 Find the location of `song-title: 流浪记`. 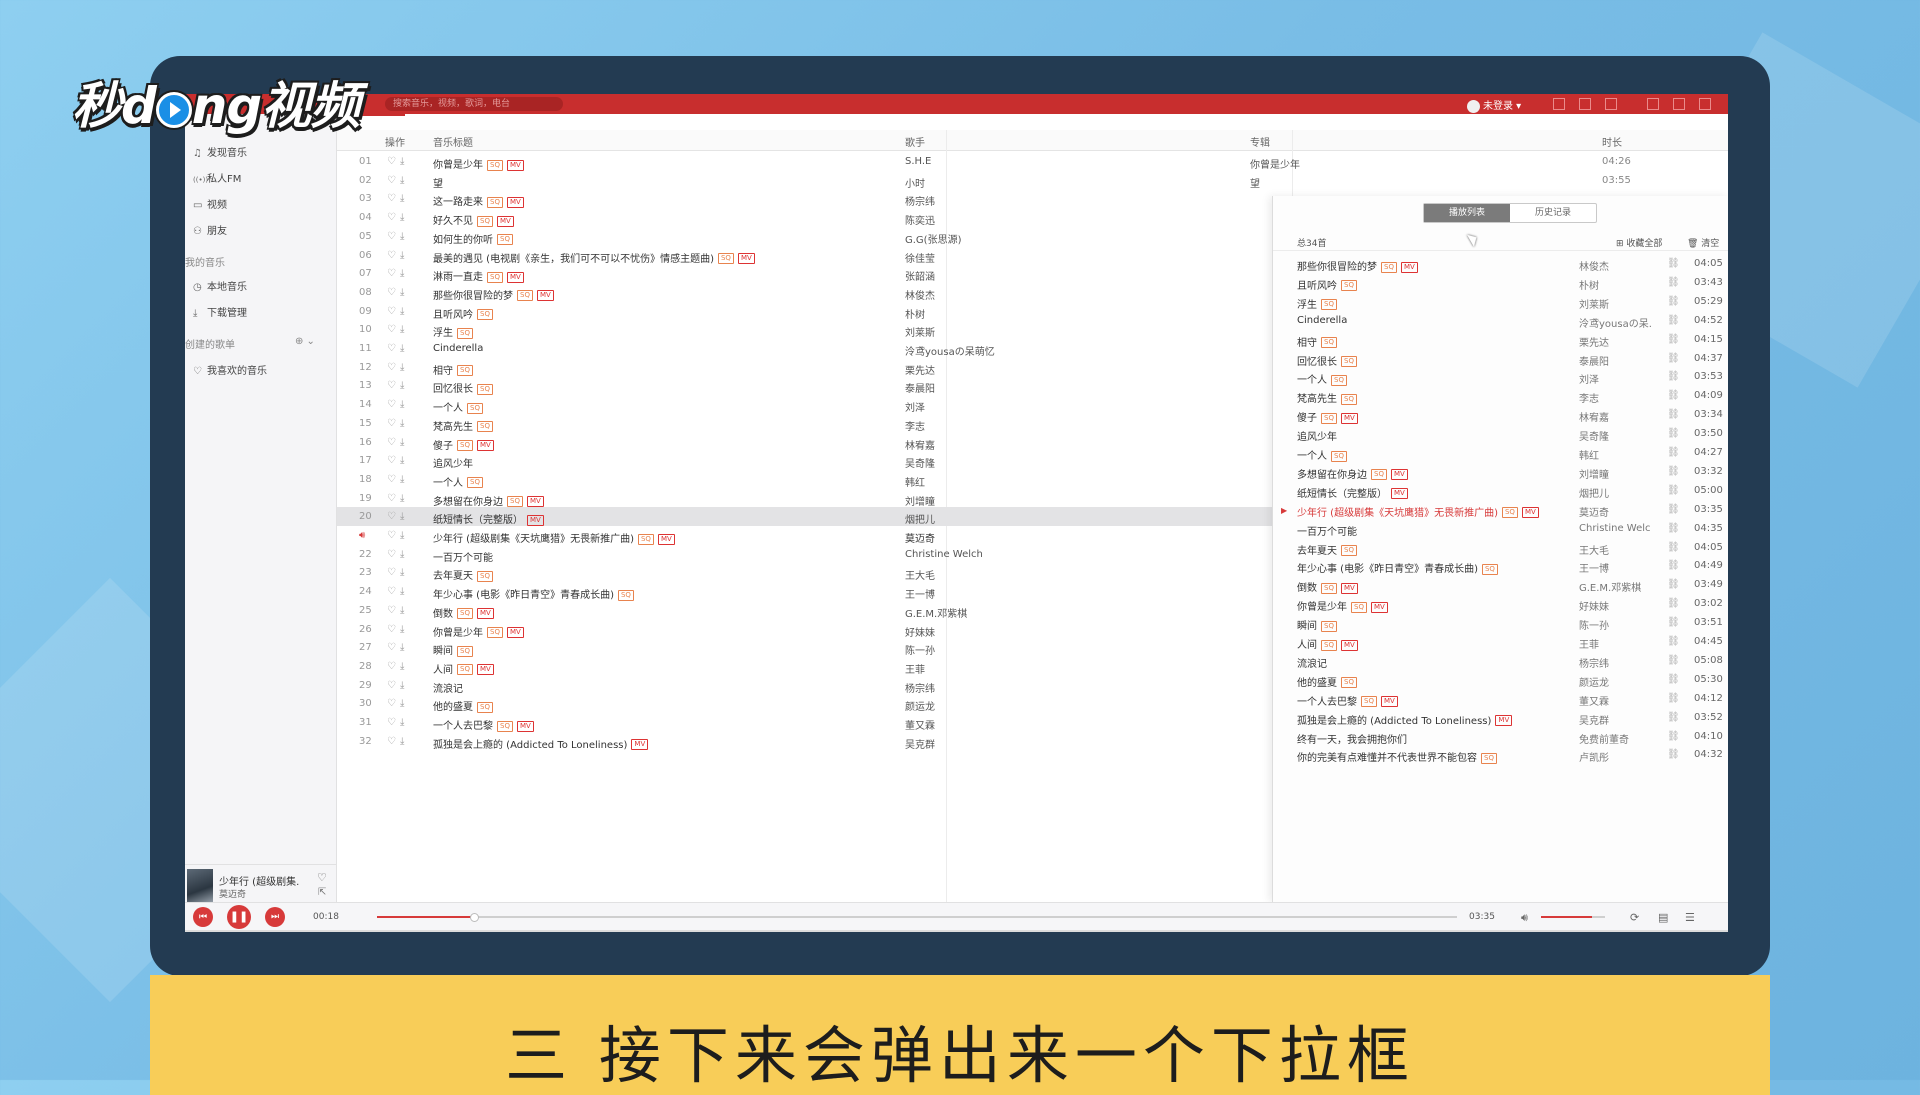

song-title: 流浪记 is located at coordinates (448, 687).